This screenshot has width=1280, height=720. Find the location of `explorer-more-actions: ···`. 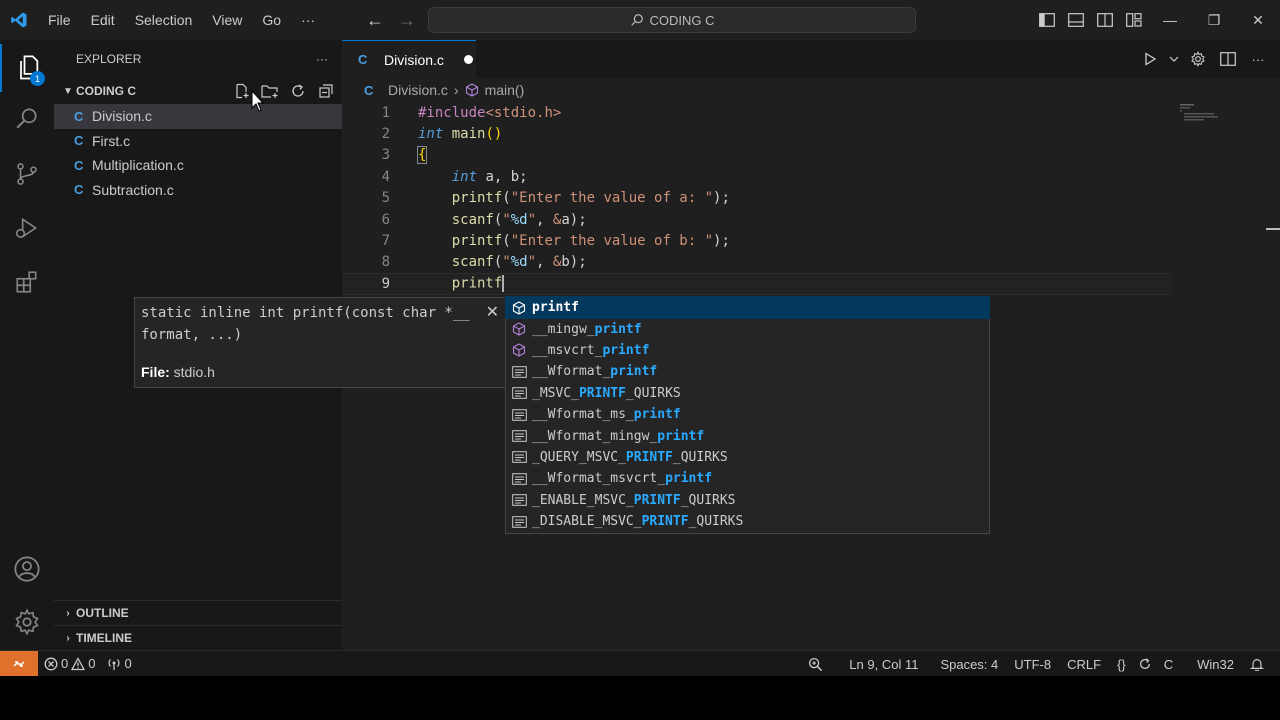

explorer-more-actions: ··· is located at coordinates (322, 59).